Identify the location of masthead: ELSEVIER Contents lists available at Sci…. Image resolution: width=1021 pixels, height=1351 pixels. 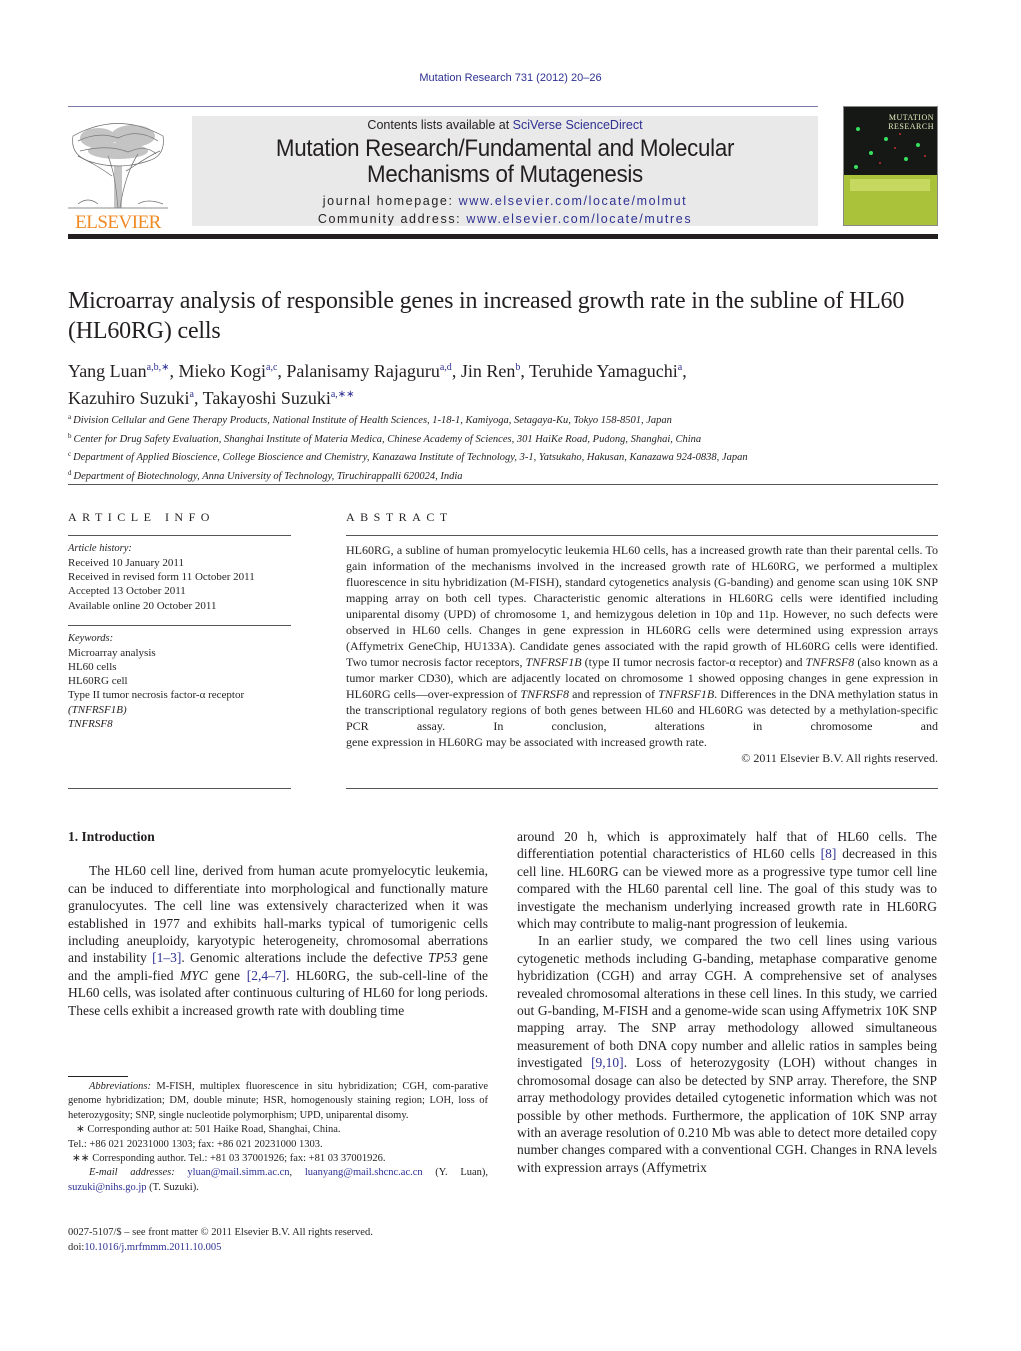
(503, 172).